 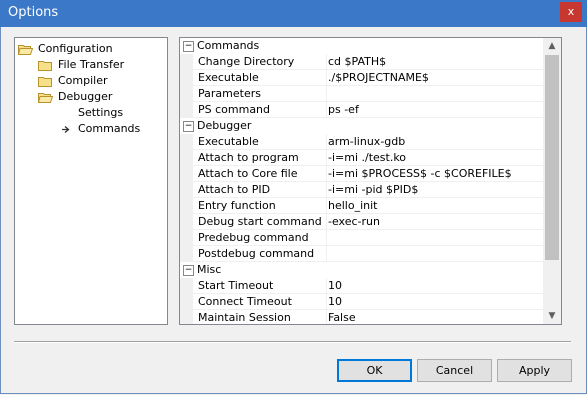 I want to click on scroll-up-icon: ▲, so click(x=552, y=46).